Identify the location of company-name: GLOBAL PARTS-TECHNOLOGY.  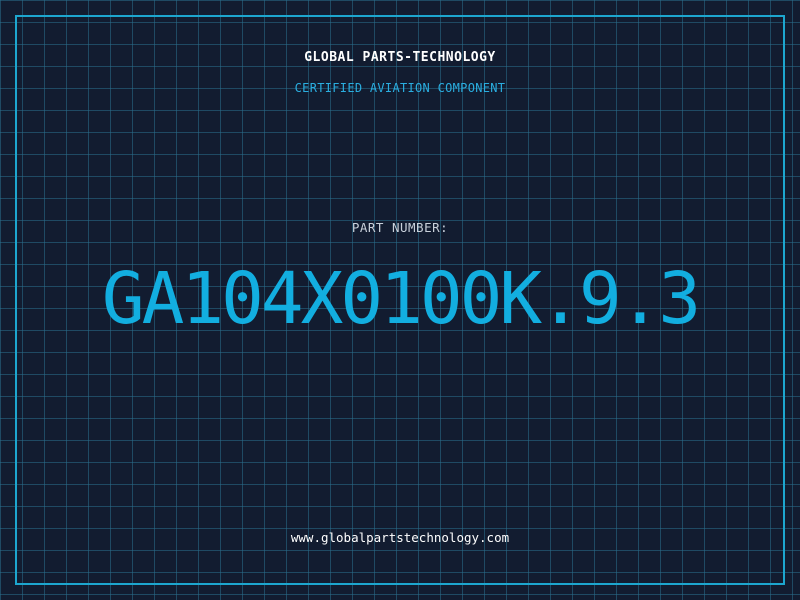
(400, 57).